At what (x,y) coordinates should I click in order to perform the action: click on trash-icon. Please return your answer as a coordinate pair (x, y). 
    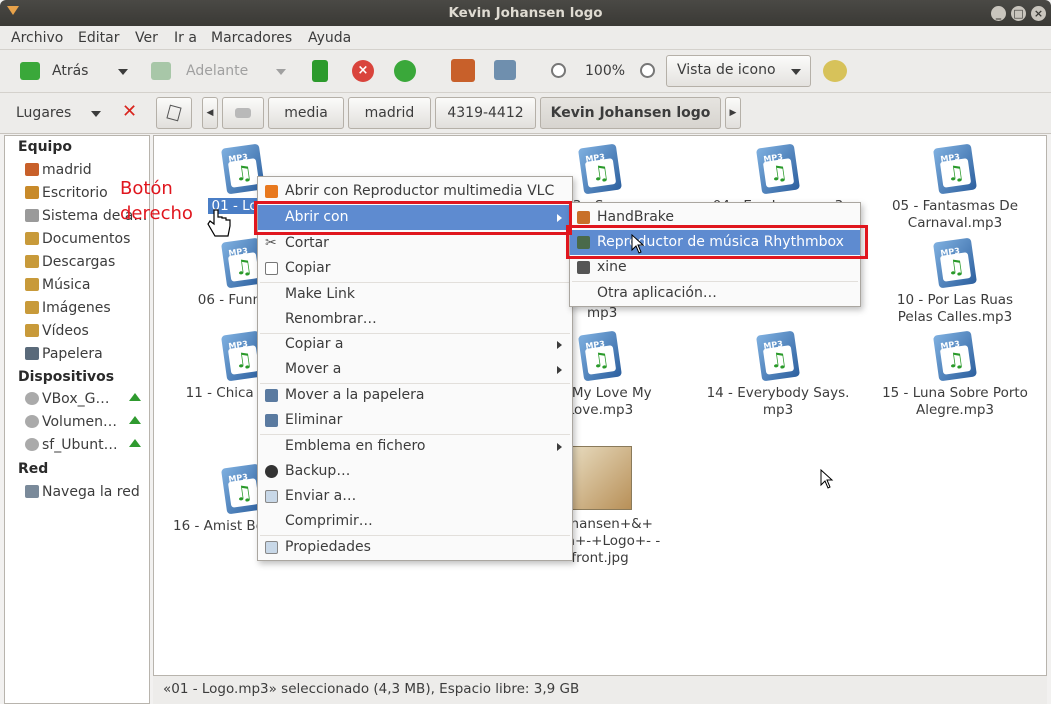
    Looking at the image, I should click on (32, 353).